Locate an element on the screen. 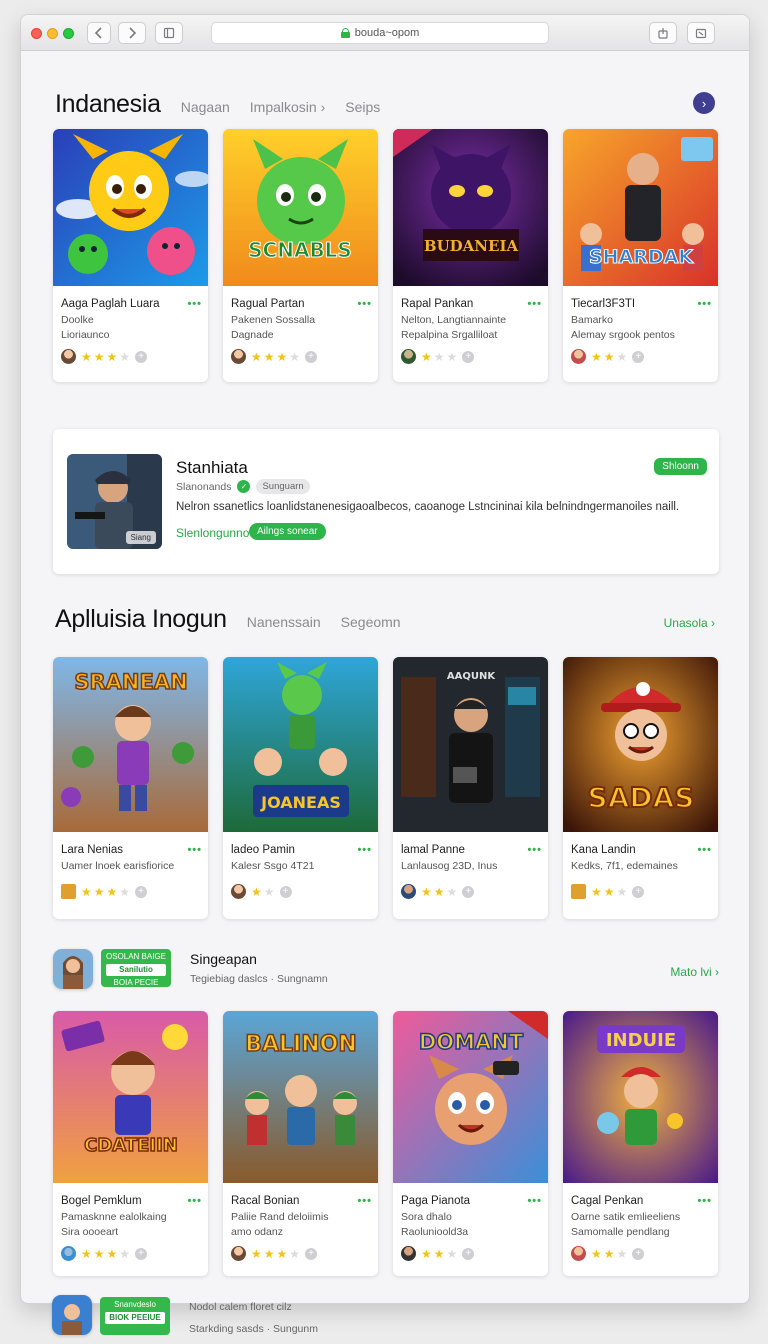 This screenshot has width=768, height=1344. app-artwork: AAQUNK is located at coordinates (470, 744).